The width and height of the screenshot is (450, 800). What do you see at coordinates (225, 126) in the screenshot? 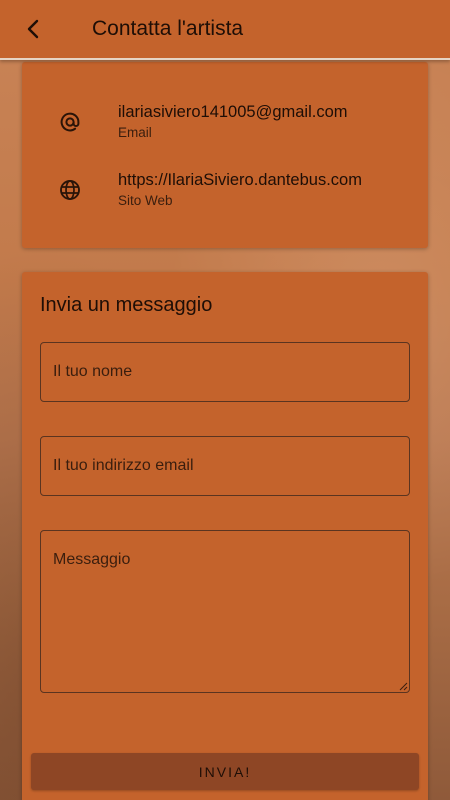
I see `contact-email-row: ilariasiviero141005@gmail.com Email` at bounding box center [225, 126].